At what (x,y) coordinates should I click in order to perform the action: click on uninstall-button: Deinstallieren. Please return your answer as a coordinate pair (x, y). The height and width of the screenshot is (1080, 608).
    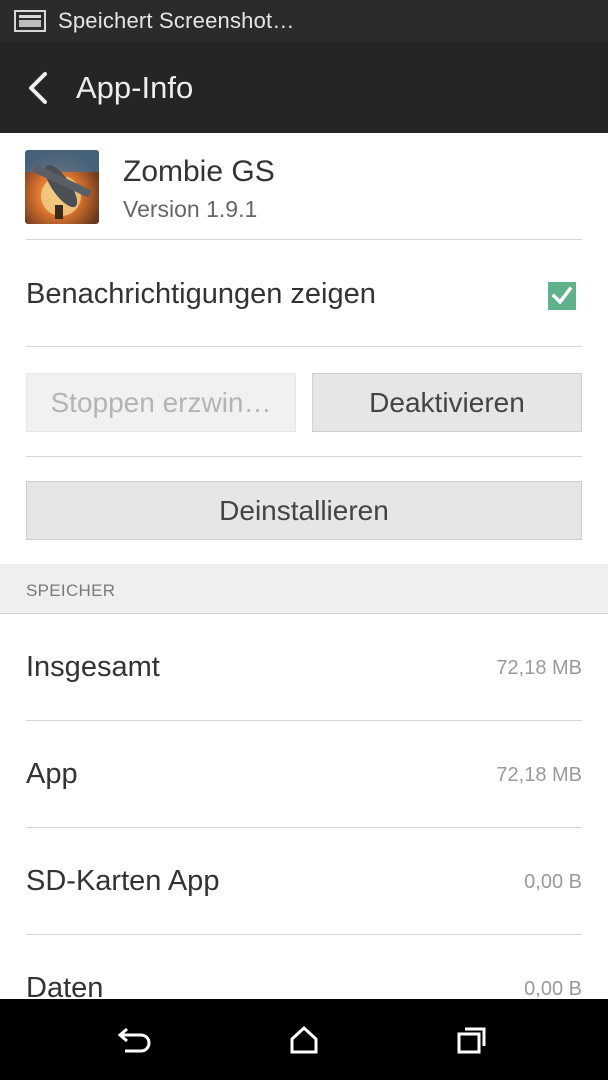
    Looking at the image, I should click on (304, 510).